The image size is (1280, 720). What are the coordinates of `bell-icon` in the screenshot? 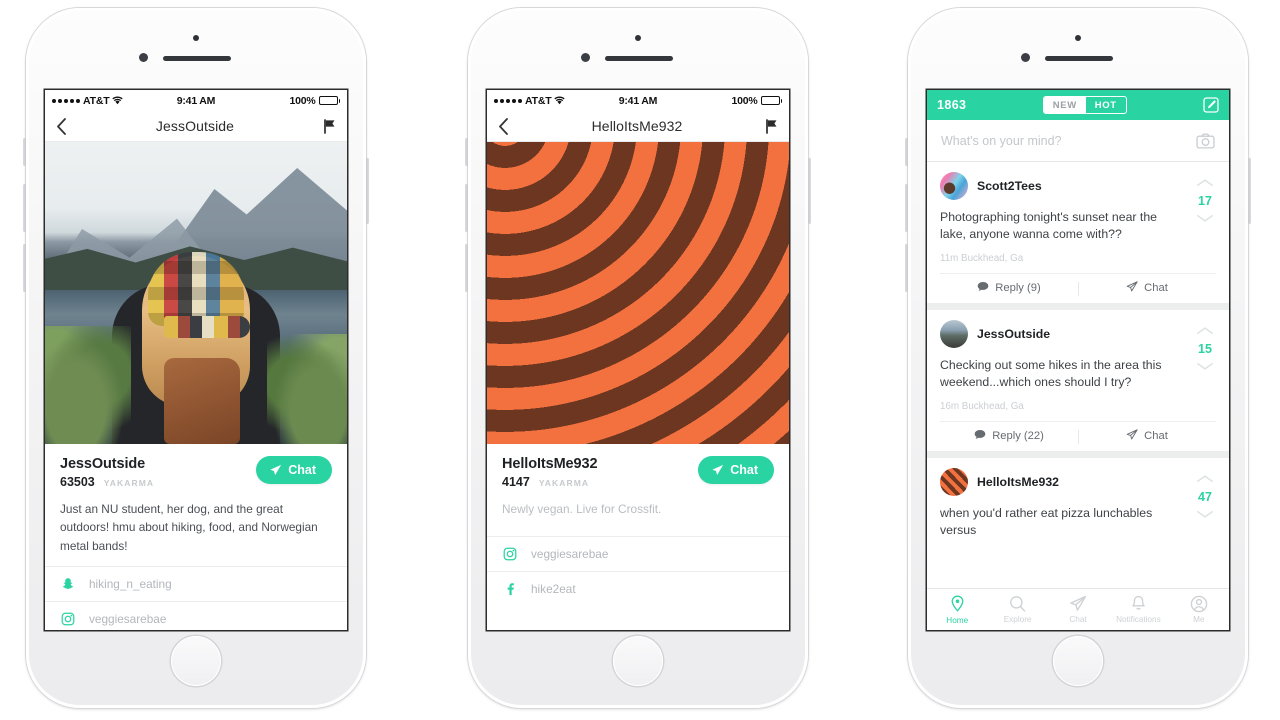 It's located at (1138, 604).